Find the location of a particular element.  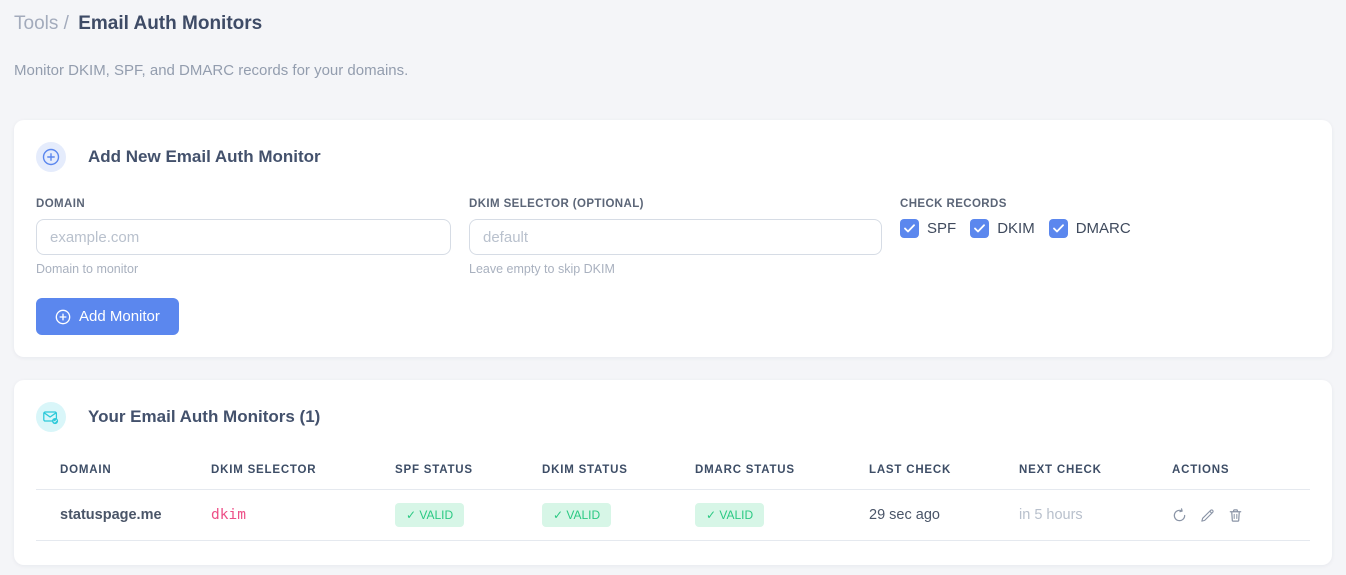

add-monitor-card-title: Add New Email Auth Monitor is located at coordinates (204, 156).